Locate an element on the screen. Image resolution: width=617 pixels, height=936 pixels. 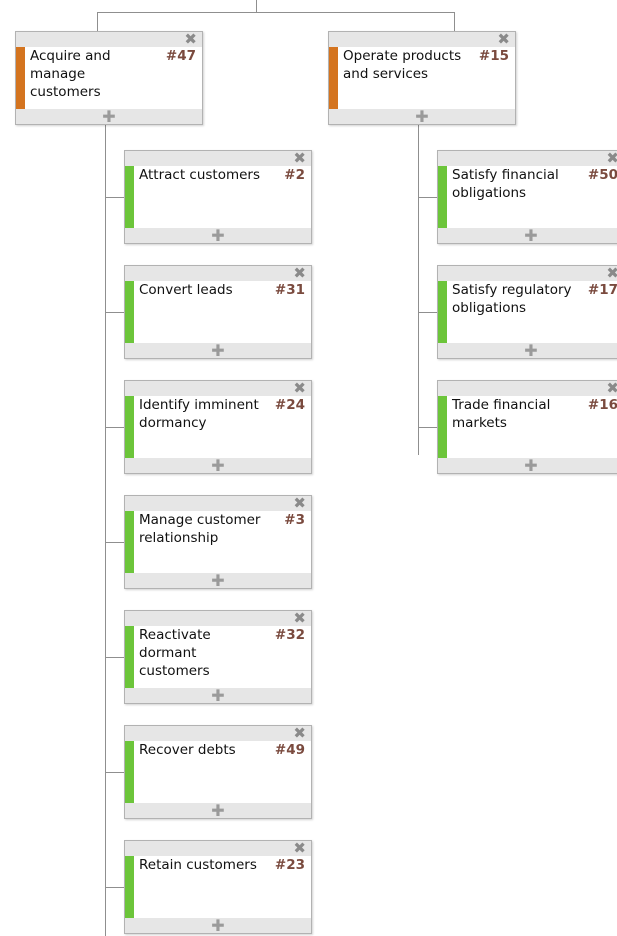
child-card: Satisfy financial obligations #50 ✖ ✚ is located at coordinates (527, 196).